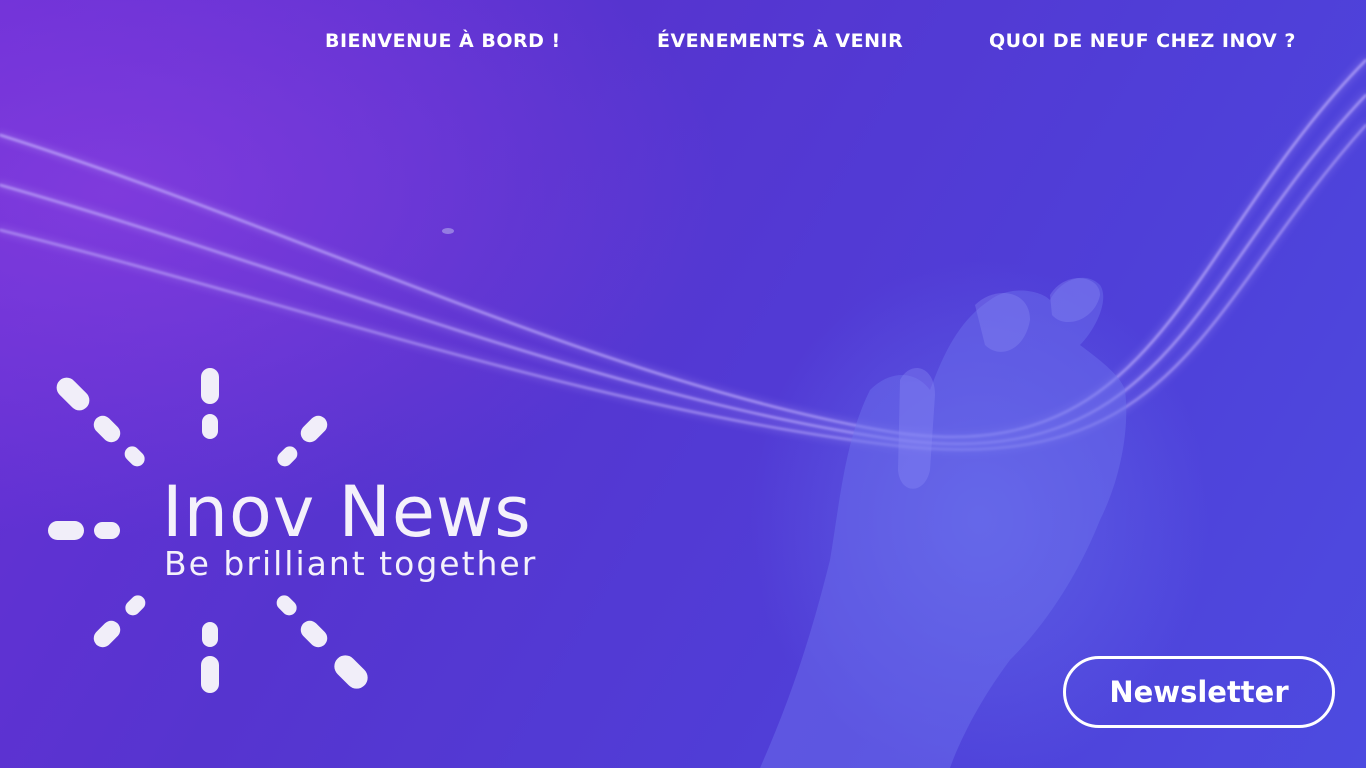 The height and width of the screenshot is (768, 1366). Describe the element at coordinates (347, 512) in the screenshot. I see `brand-title: Inov News` at that location.